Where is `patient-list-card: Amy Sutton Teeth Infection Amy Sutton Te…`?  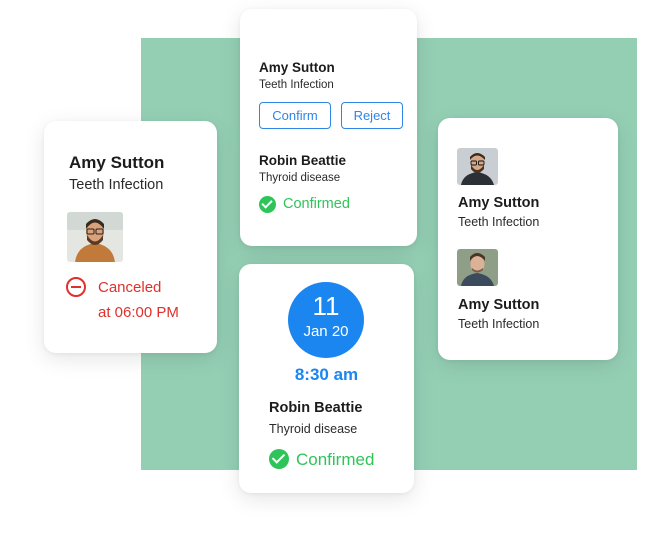 patient-list-card: Amy Sutton Teeth Infection Amy Sutton Te… is located at coordinates (528, 239).